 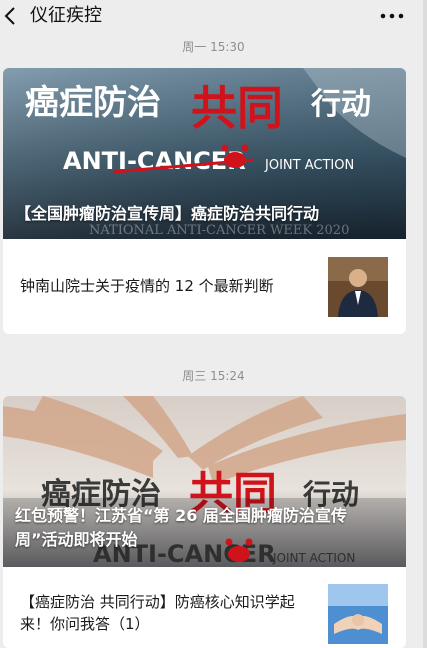 What do you see at coordinates (237, 108) in the screenshot?
I see `svg-text: 共同` at bounding box center [237, 108].